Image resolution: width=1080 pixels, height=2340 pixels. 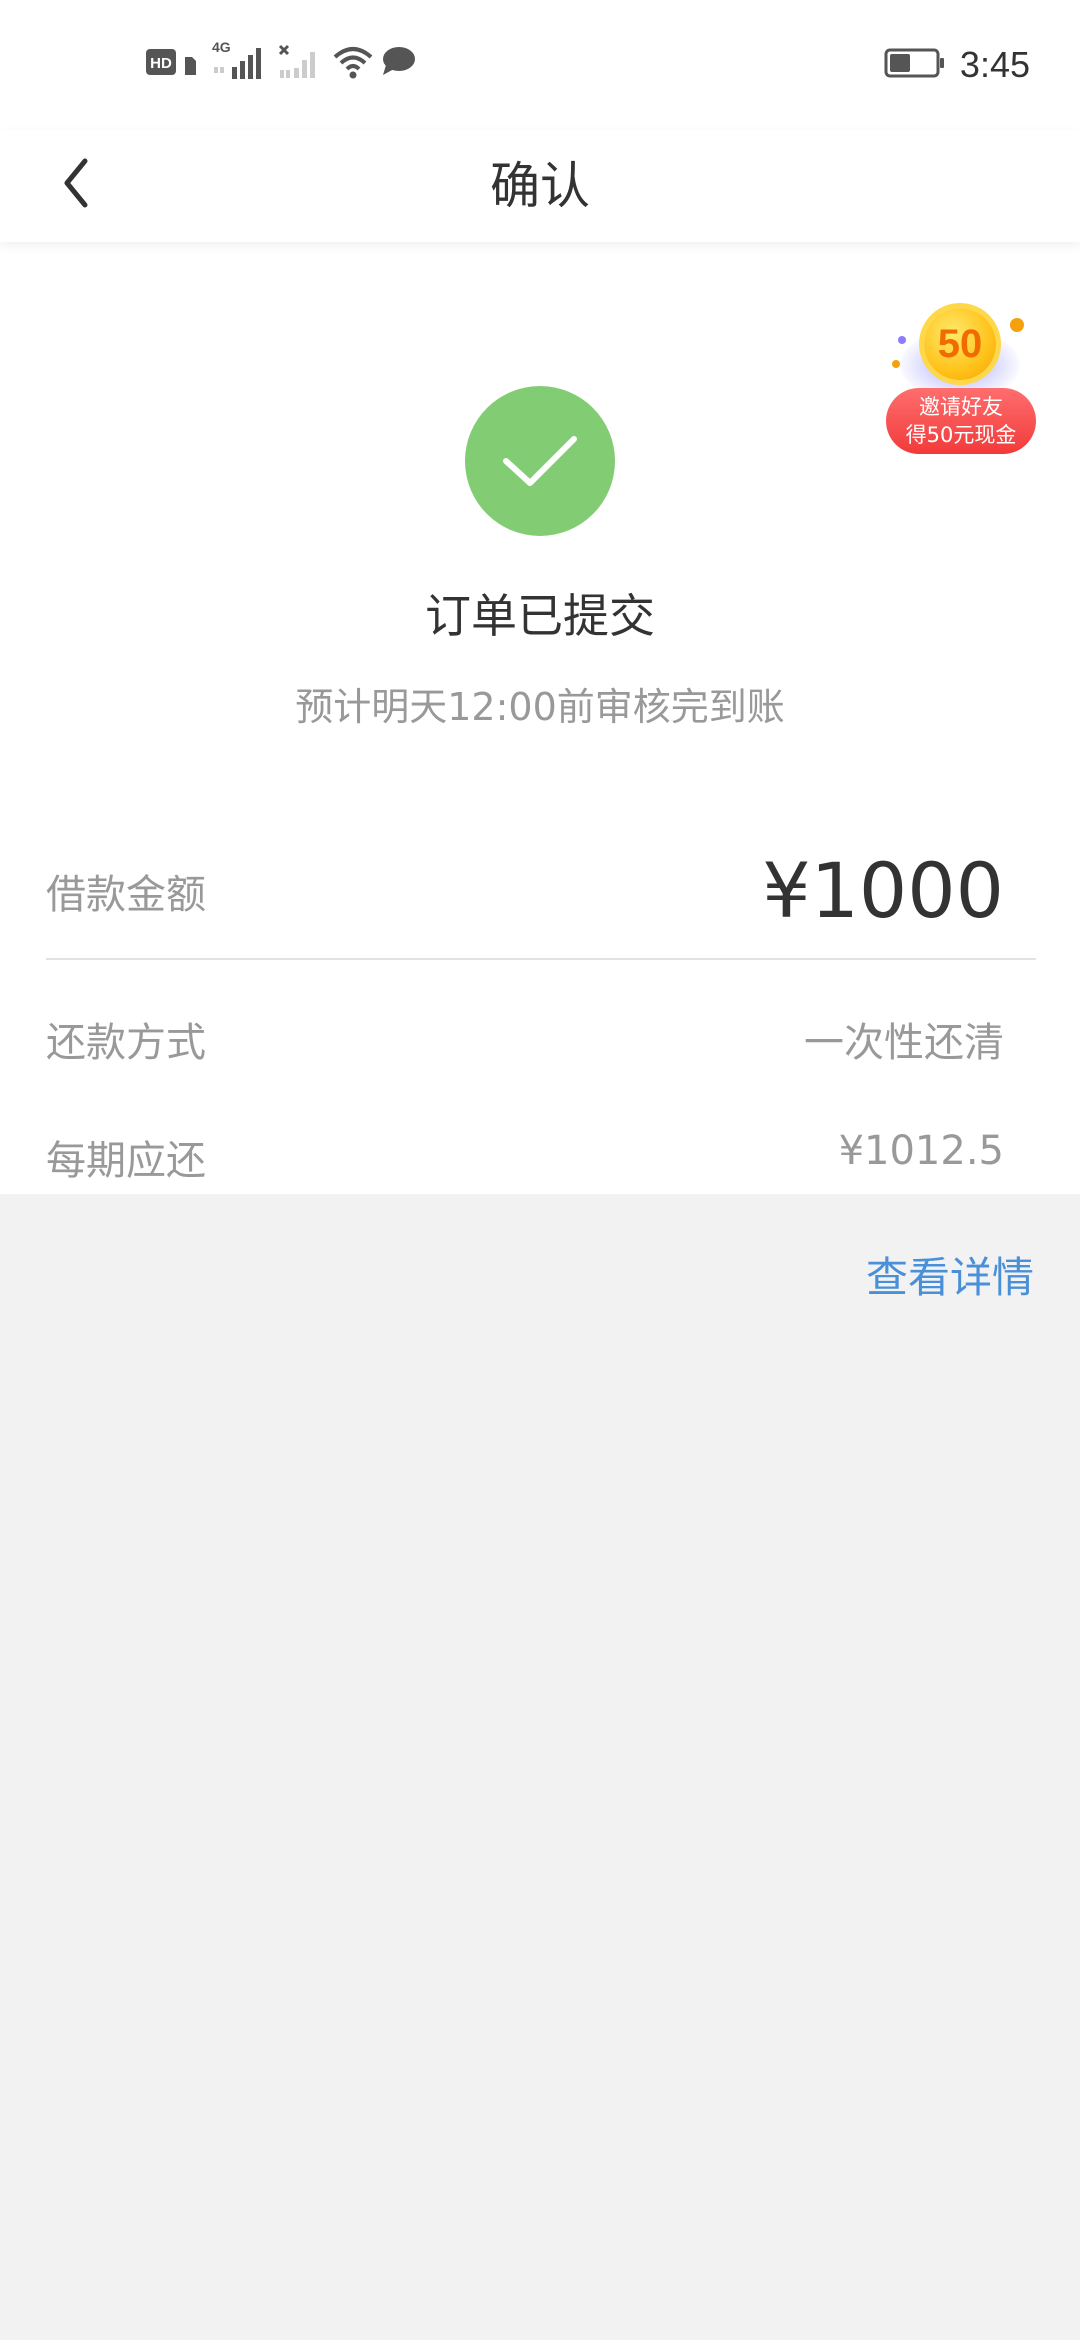 I want to click on signal-4g-icon: 4G, so click(x=241, y=61).